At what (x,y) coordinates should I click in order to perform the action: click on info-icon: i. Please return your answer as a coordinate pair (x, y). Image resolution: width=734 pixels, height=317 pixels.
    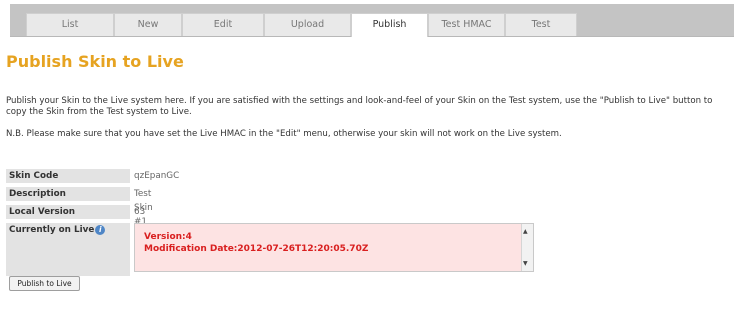
    Looking at the image, I should click on (100, 229).